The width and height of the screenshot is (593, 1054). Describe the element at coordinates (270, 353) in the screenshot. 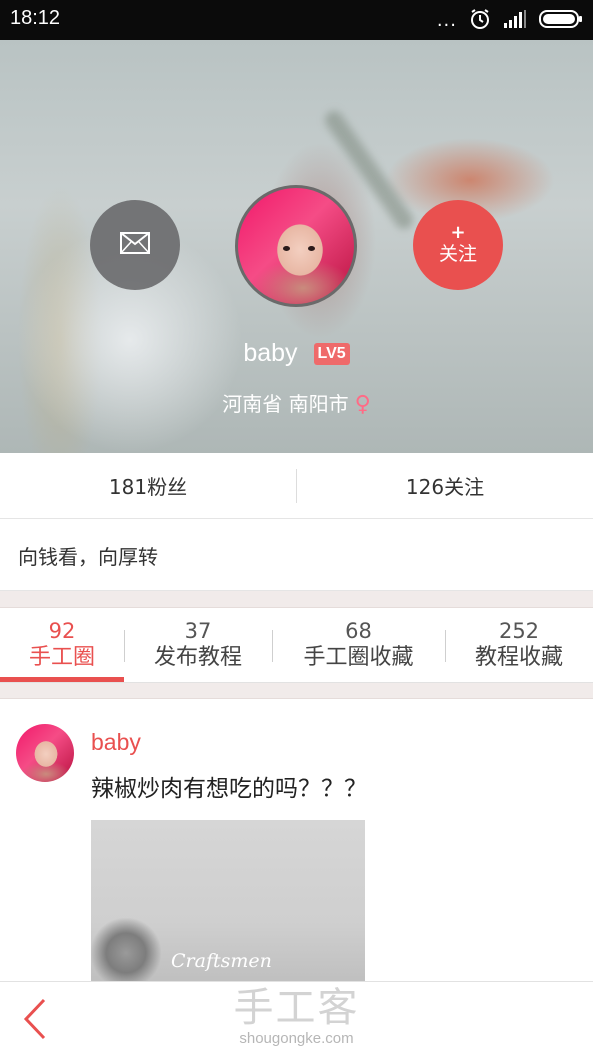

I see `profile-name: baby` at that location.